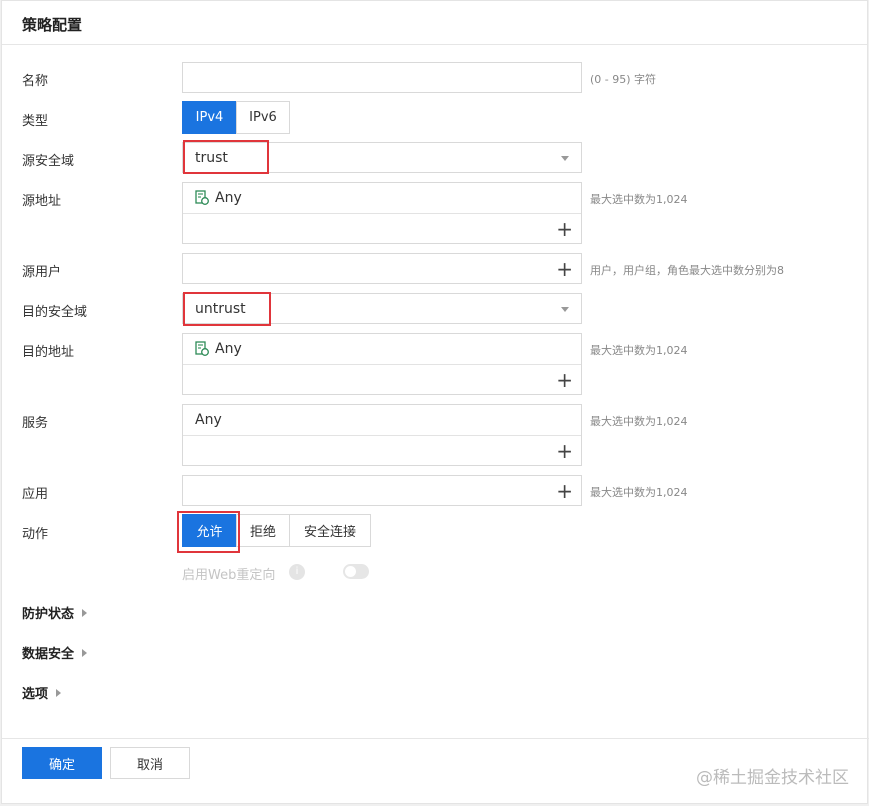  I want to click on watermark: @稀土掘金技术社区, so click(772, 778).